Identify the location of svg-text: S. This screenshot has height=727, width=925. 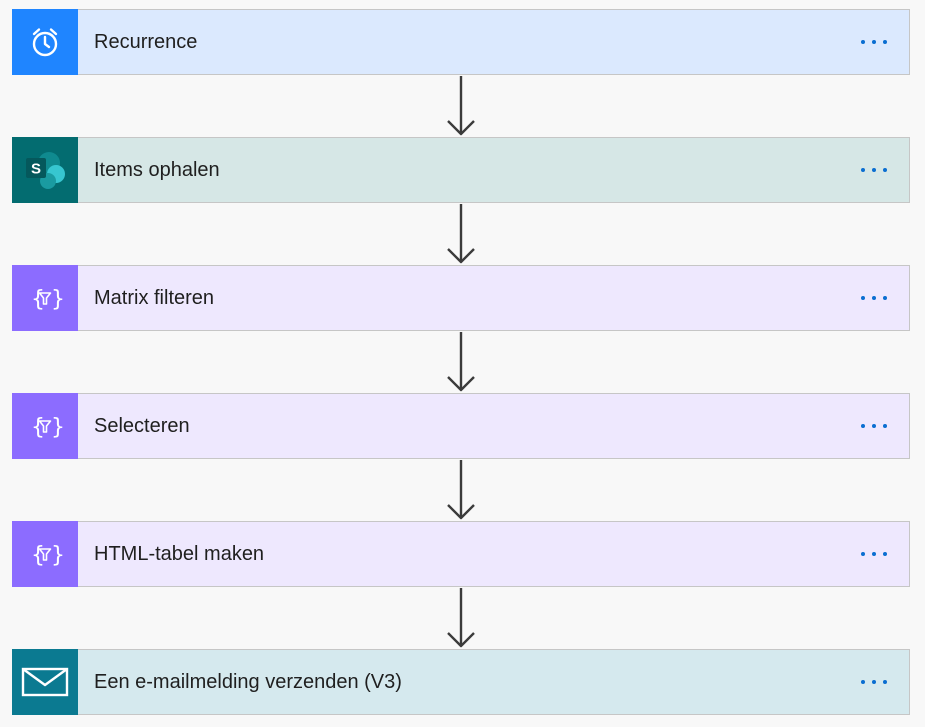
(36, 169).